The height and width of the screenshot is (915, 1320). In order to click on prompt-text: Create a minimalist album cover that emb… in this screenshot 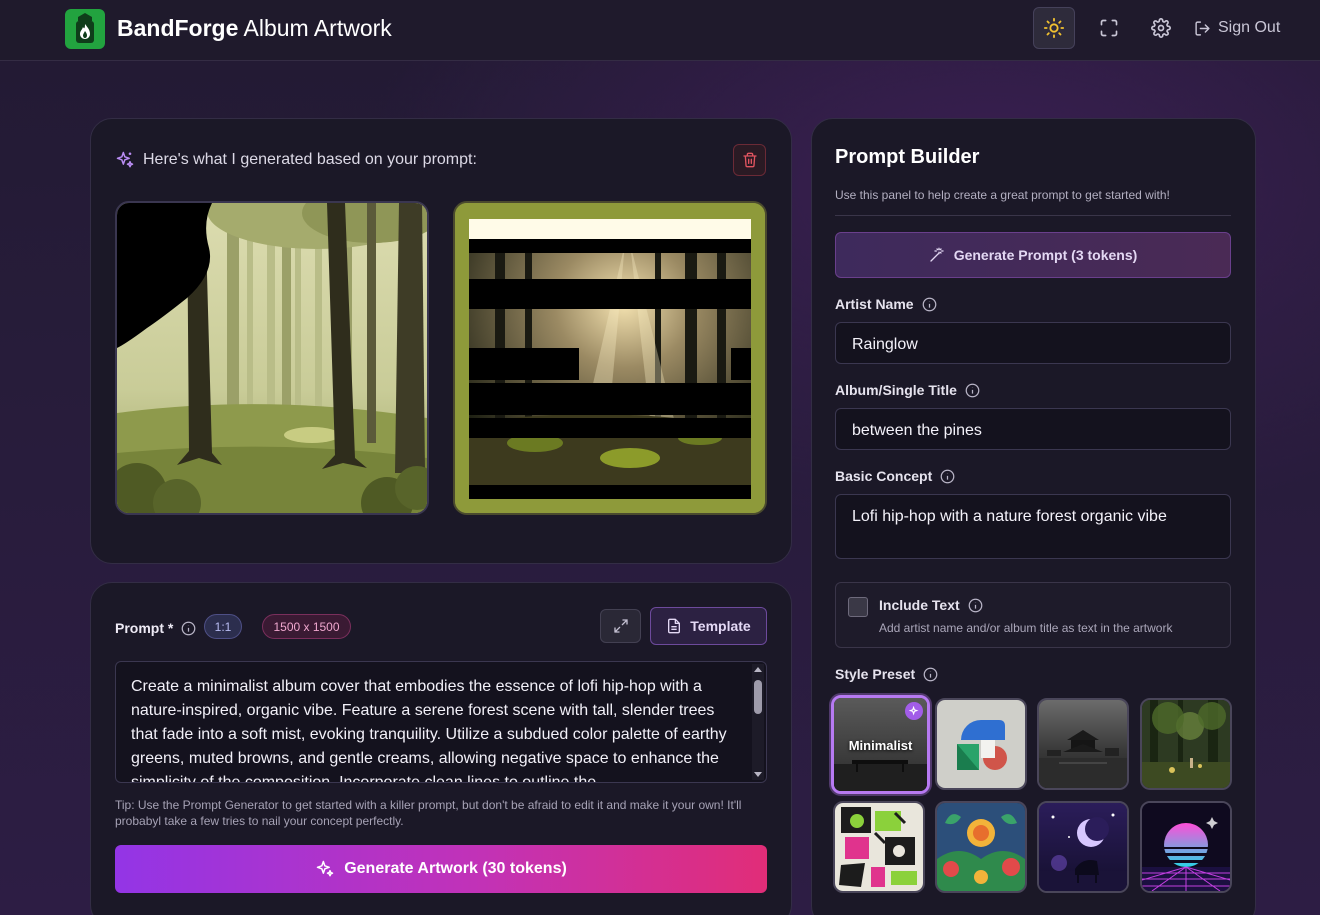, I will do `click(429, 730)`.